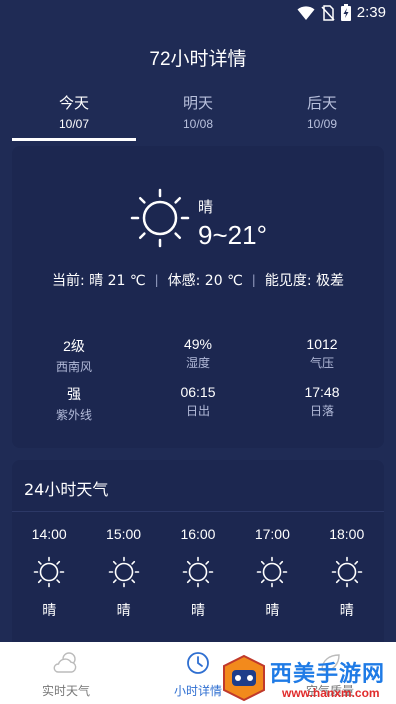 This screenshot has height=704, width=396. I want to click on stat-label: 日落, so click(321, 411).